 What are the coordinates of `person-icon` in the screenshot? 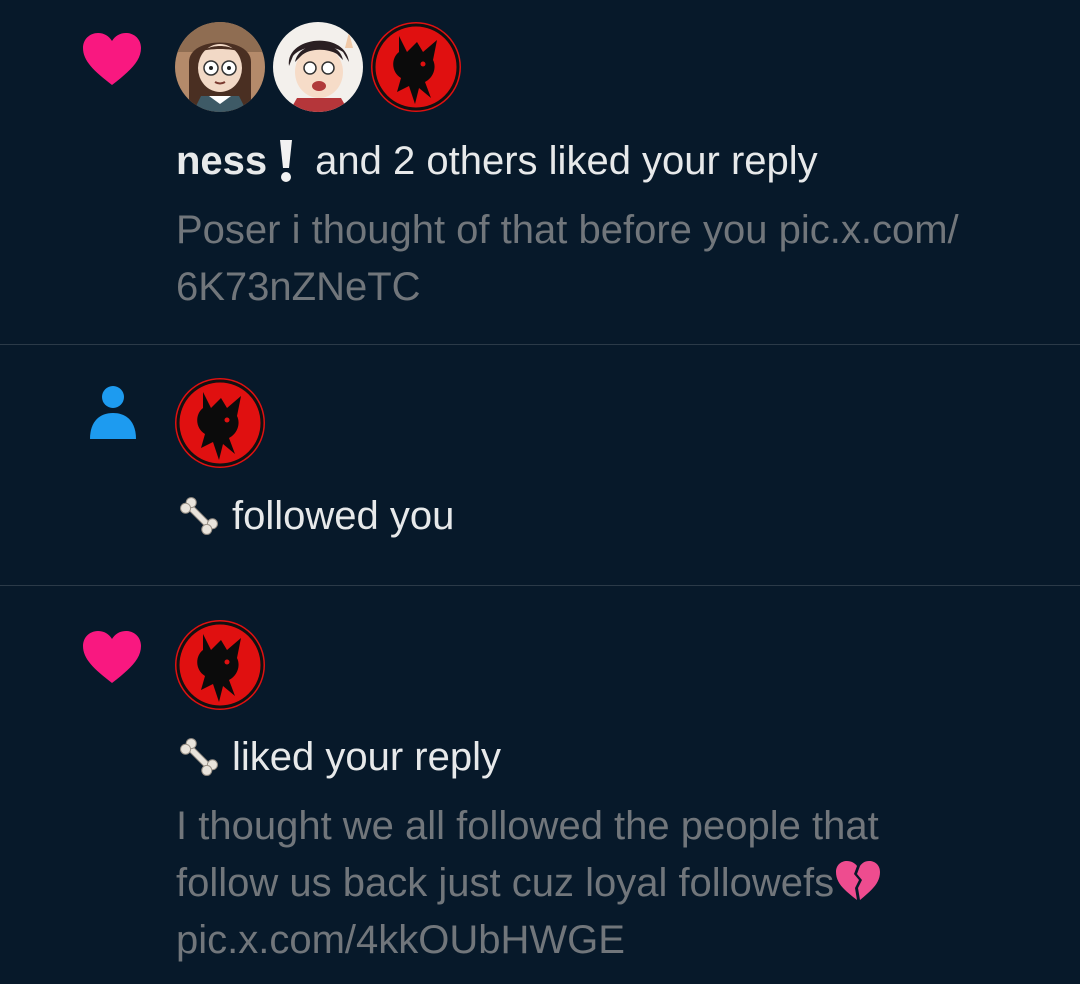 It's located at (113, 412).